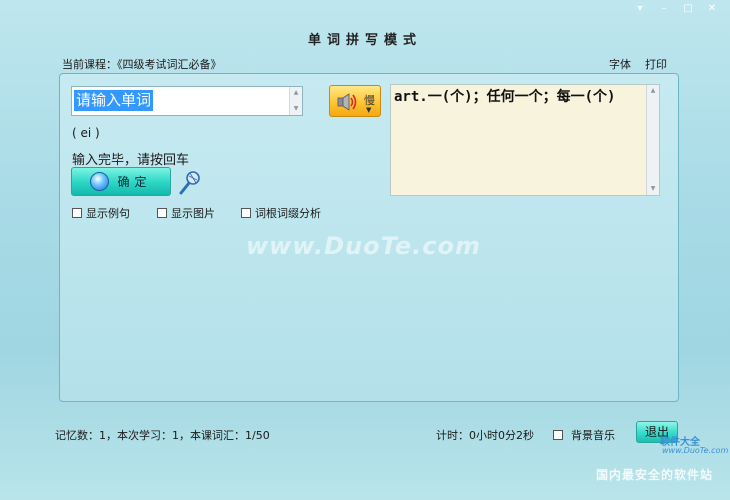 Image resolution: width=730 pixels, height=500 pixels. I want to click on globe-icon, so click(100, 181).